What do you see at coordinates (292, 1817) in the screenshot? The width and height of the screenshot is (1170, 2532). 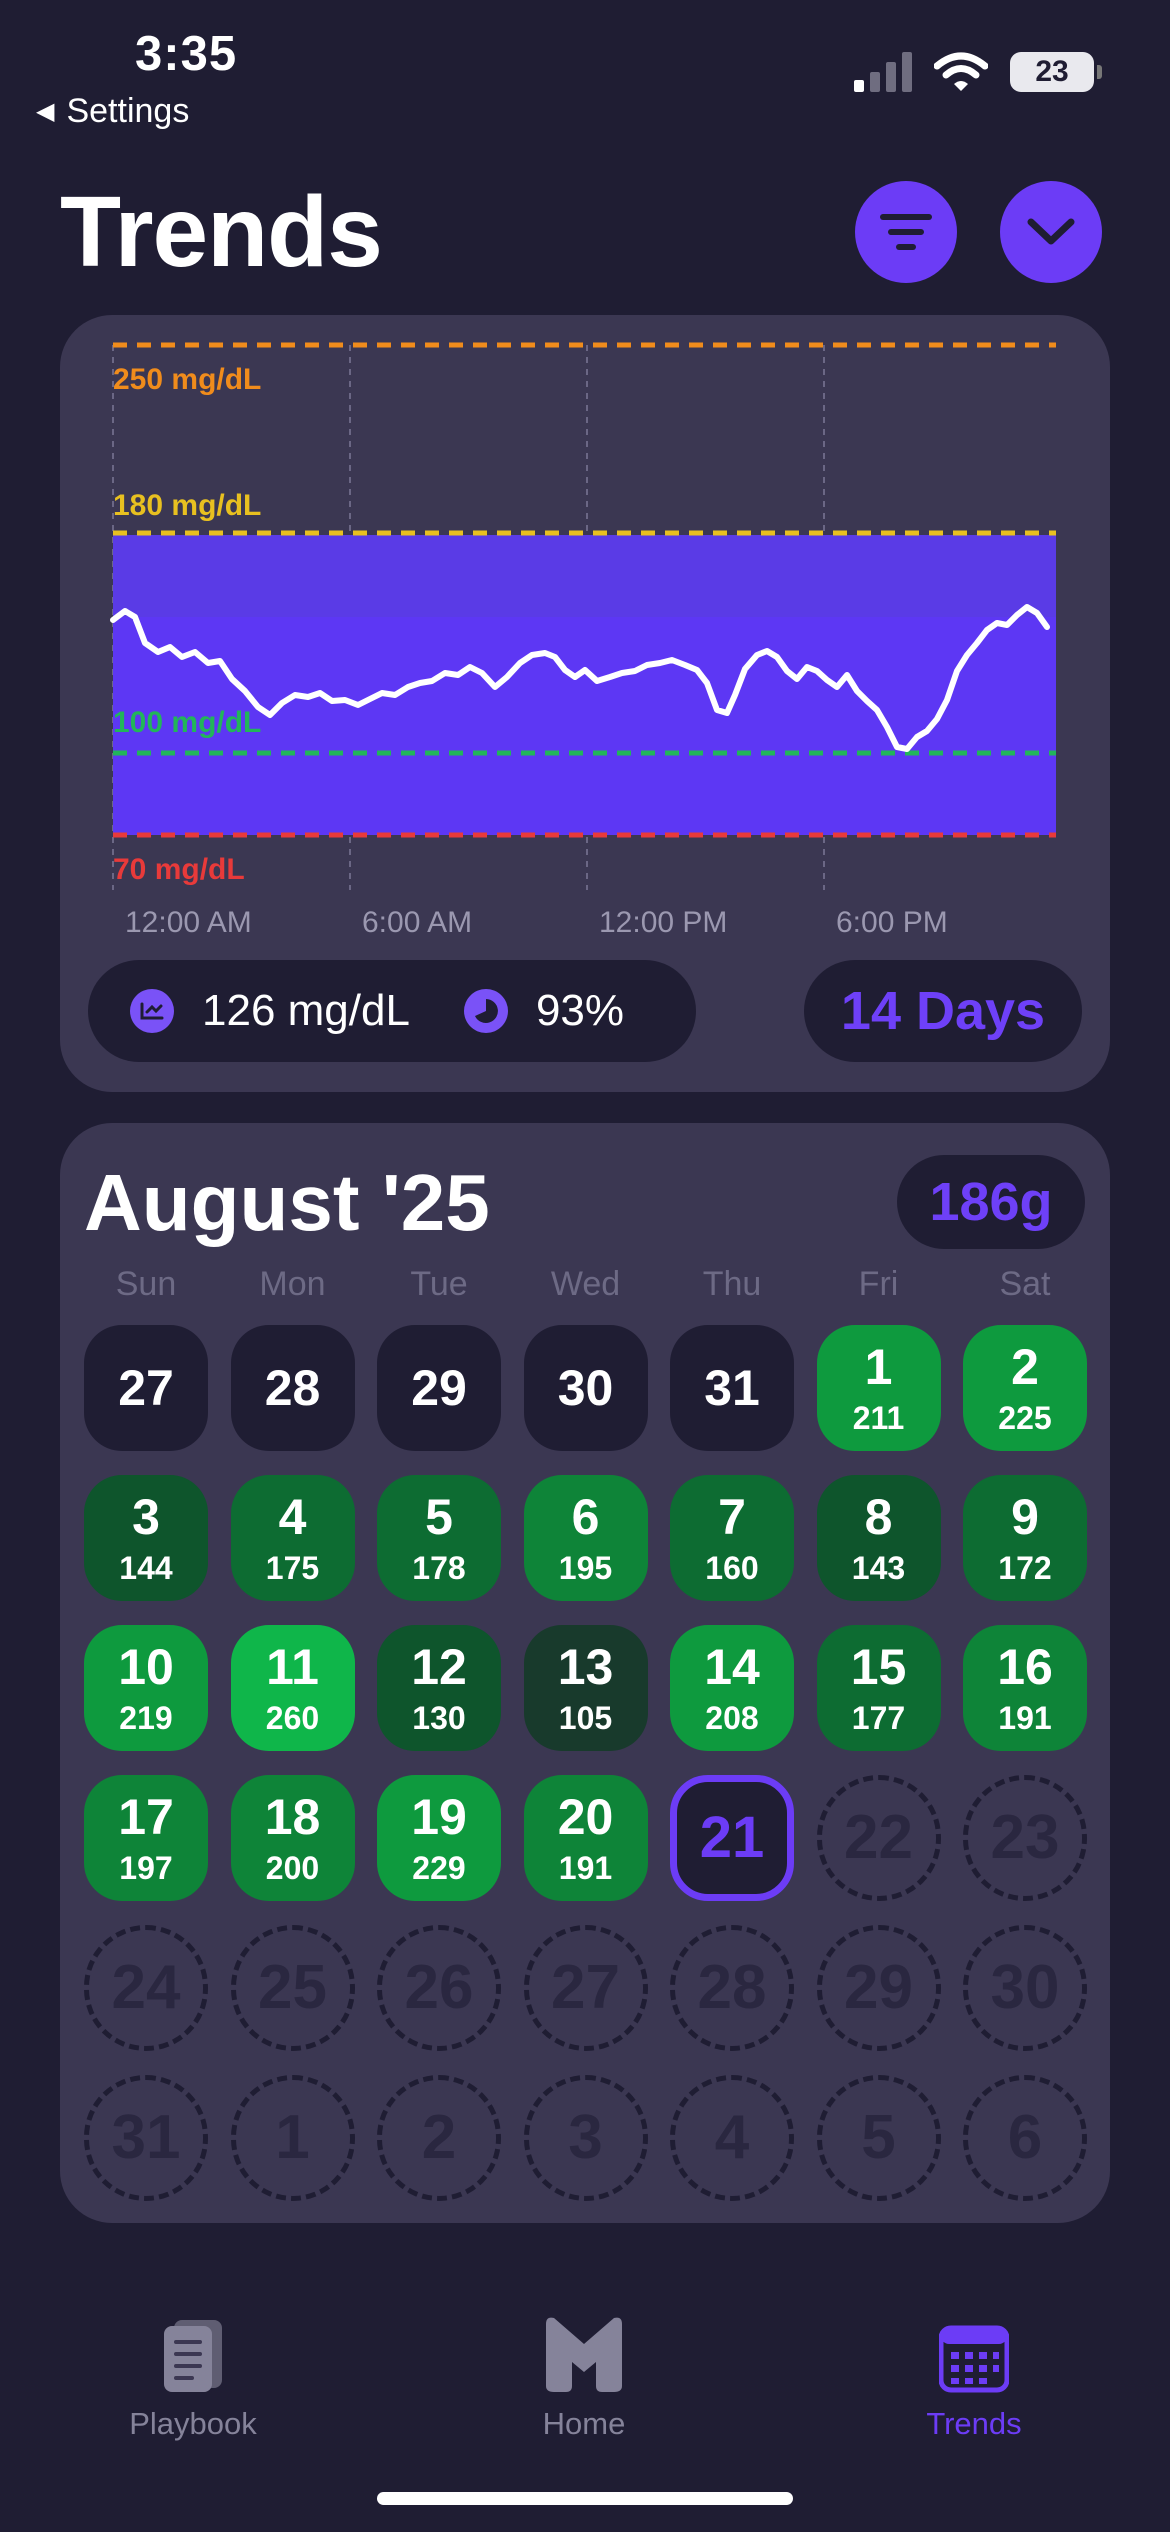 I see `day-number: 18` at bounding box center [292, 1817].